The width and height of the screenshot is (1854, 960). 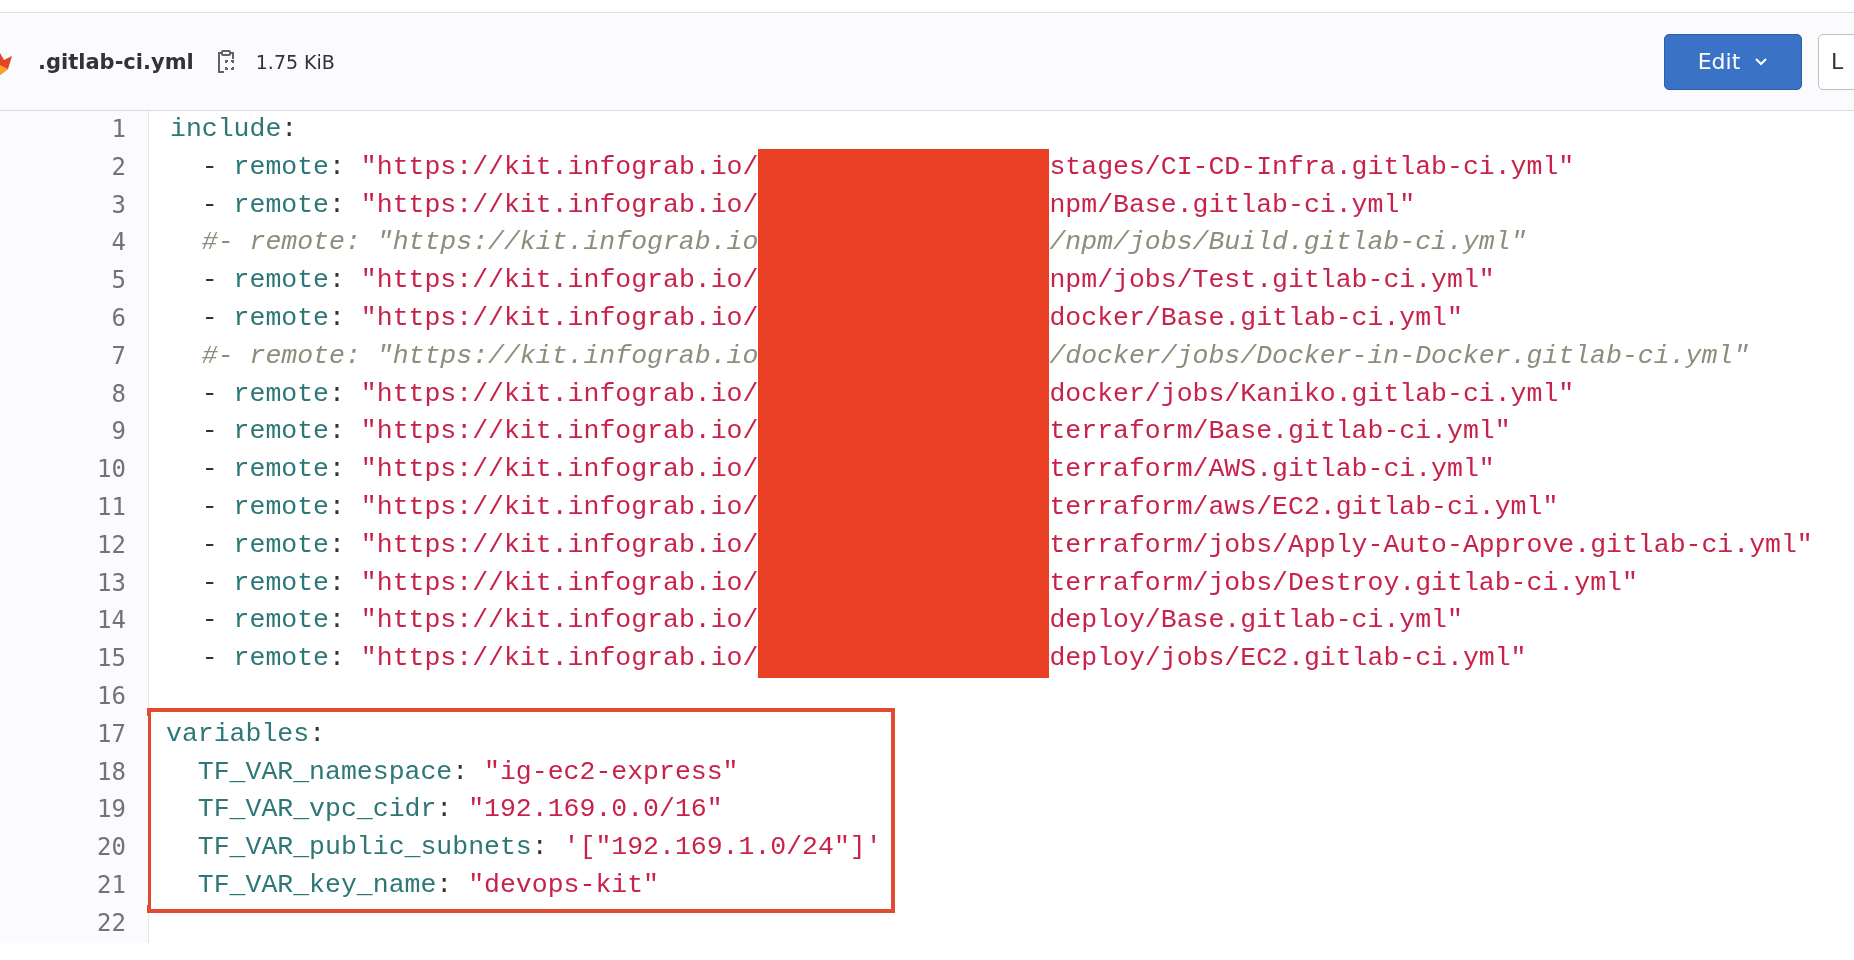 What do you see at coordinates (1288, 243) in the screenshot?
I see `code-comment: /npm/jobs/Build.gitlab-ci.yml"` at bounding box center [1288, 243].